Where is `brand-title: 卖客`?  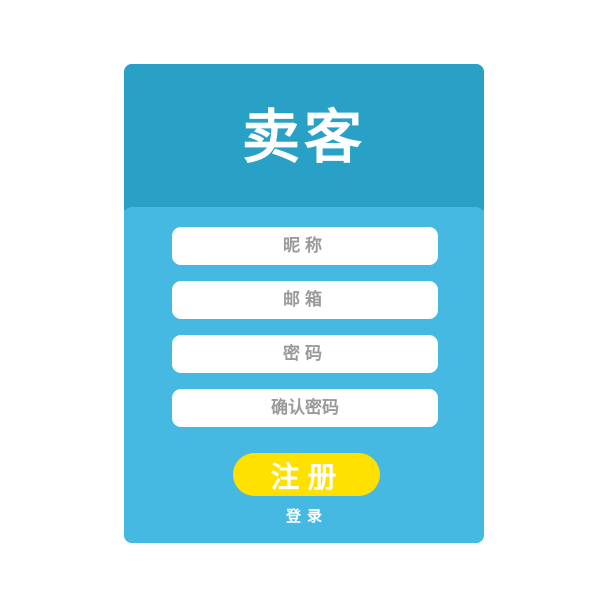 brand-title: 卖客 is located at coordinates (303, 137).